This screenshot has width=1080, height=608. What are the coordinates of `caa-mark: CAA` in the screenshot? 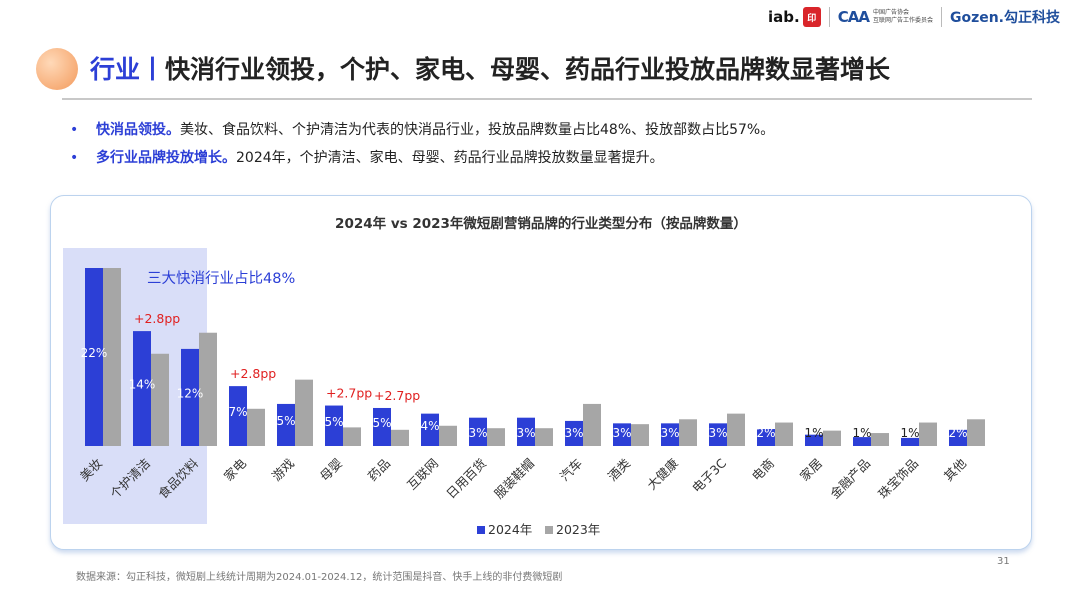 It's located at (853, 17).